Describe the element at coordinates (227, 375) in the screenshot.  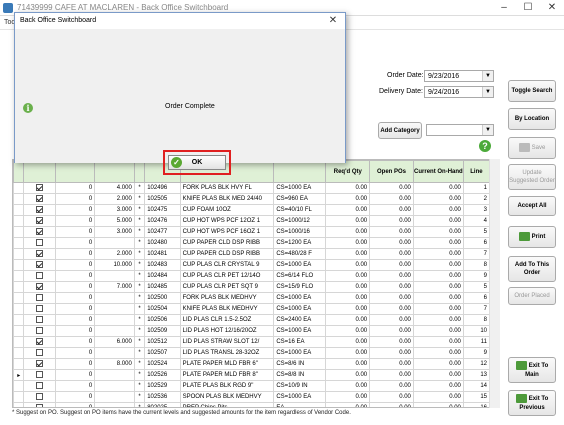
I see `cell-desc: PLATE PAPER MLD FBR 8"` at that location.